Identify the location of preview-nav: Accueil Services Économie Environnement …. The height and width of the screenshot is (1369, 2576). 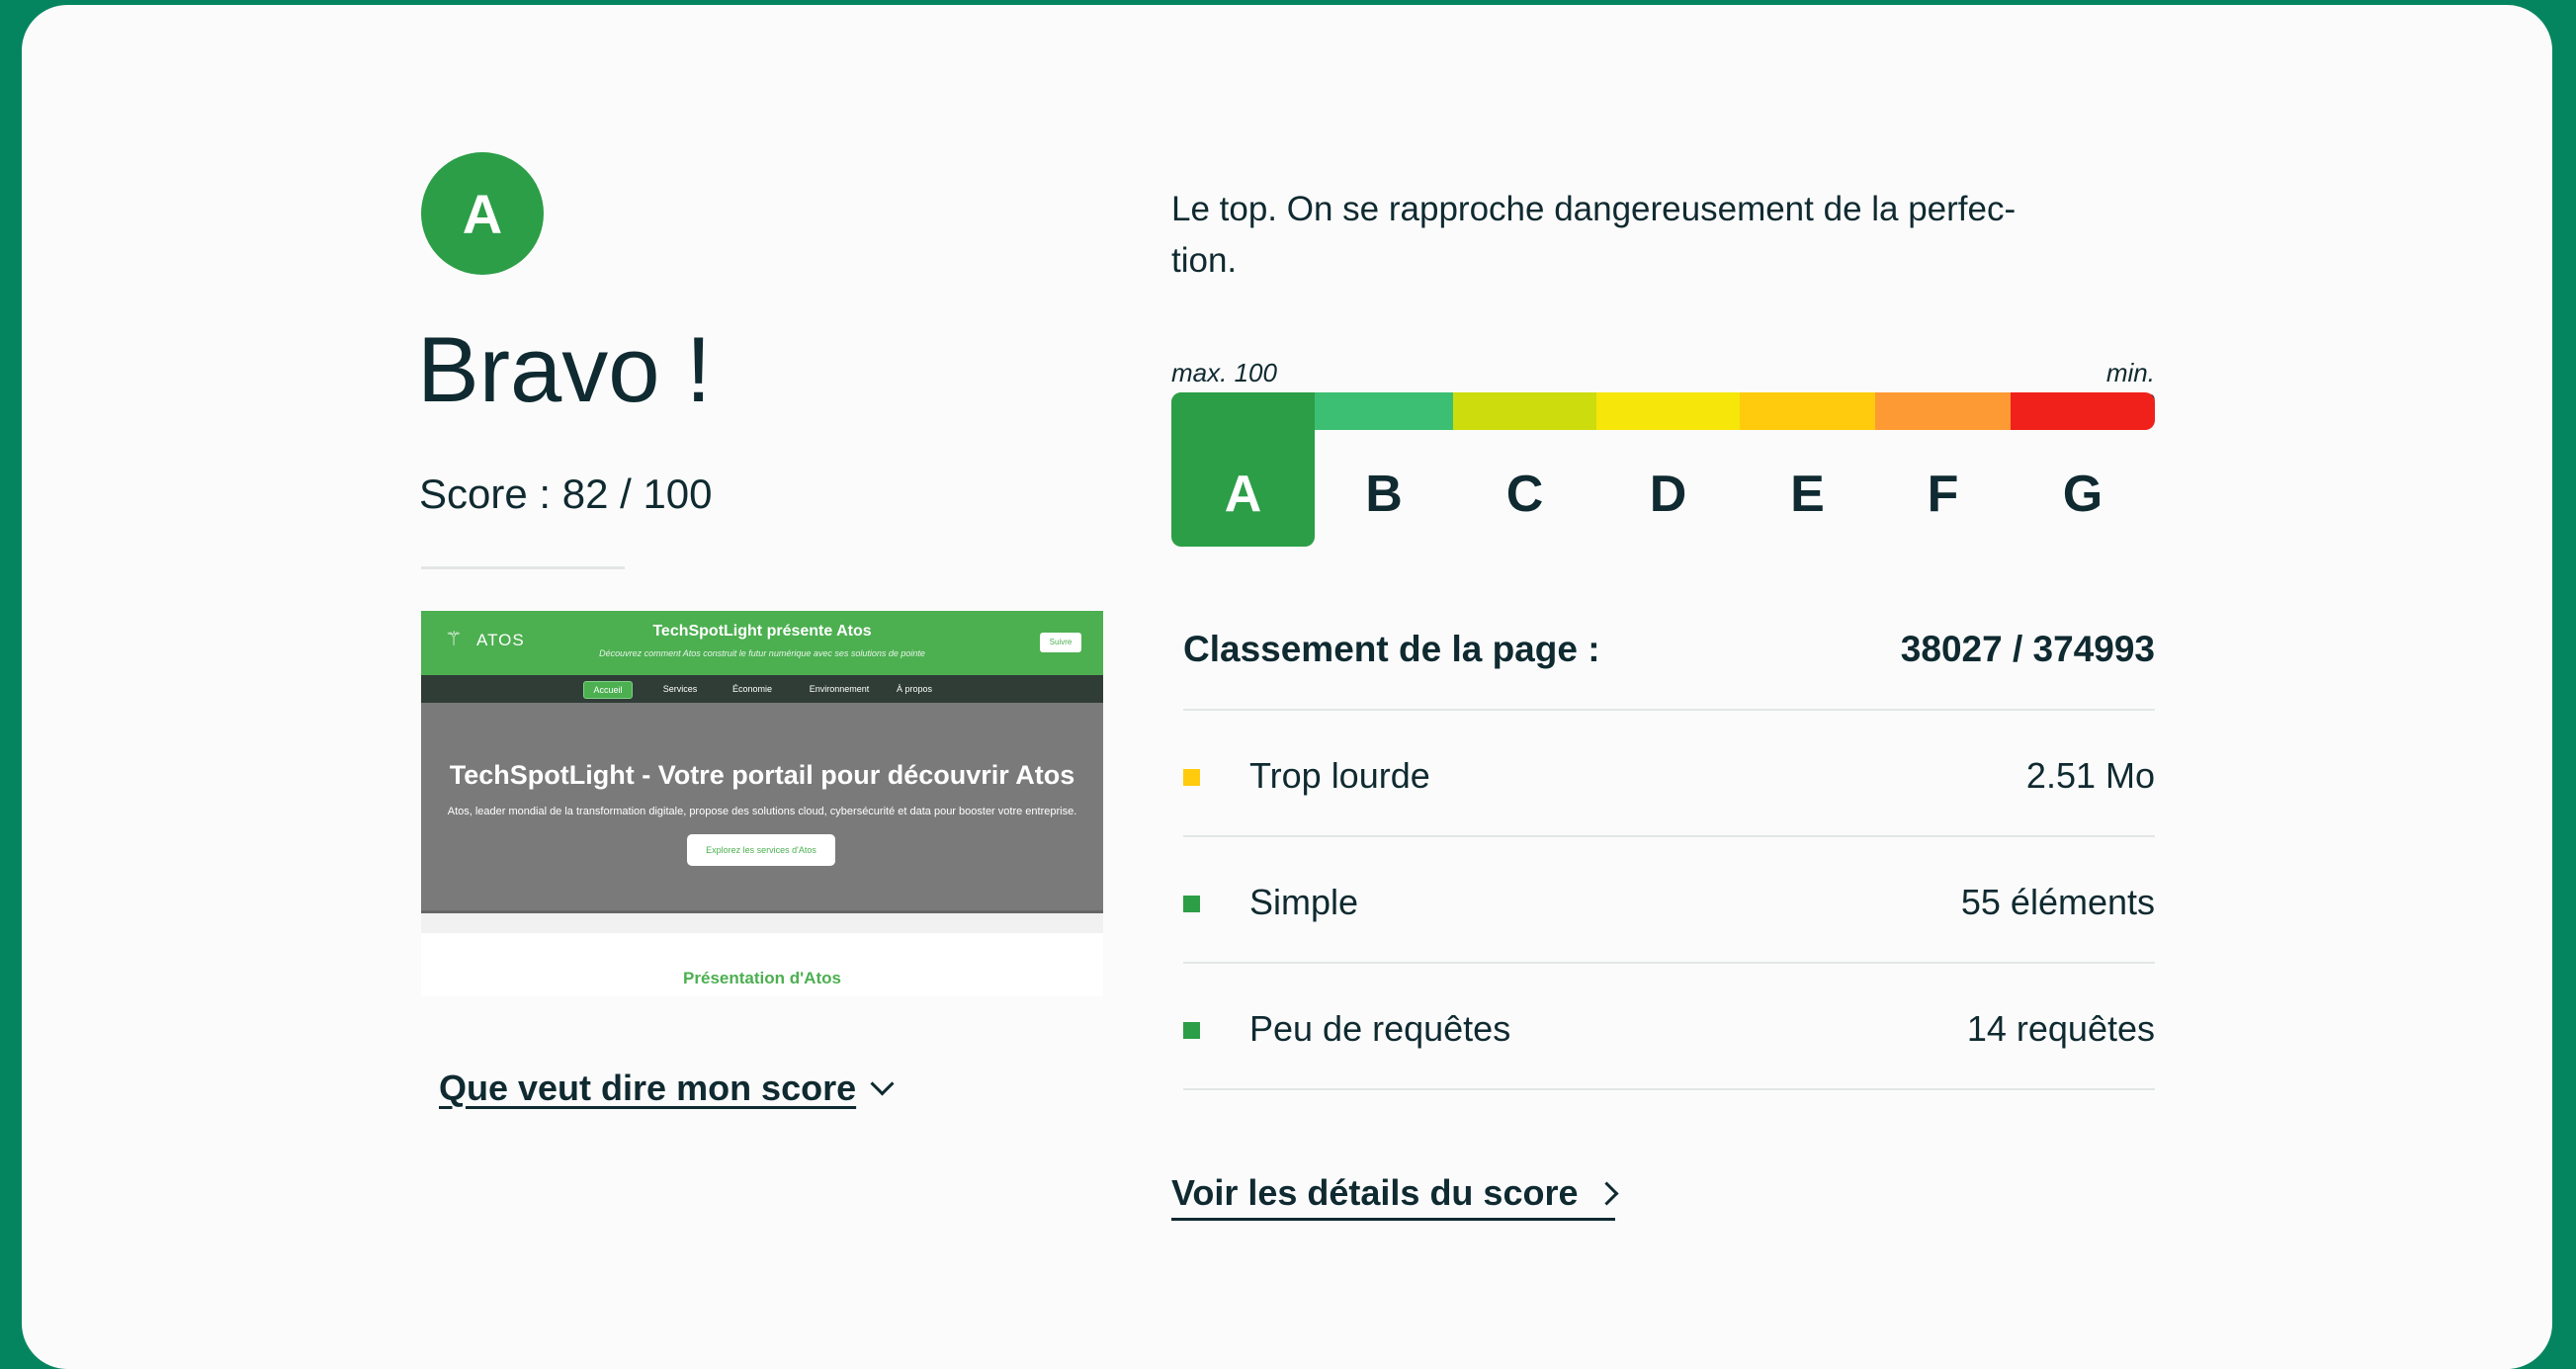
(762, 689).